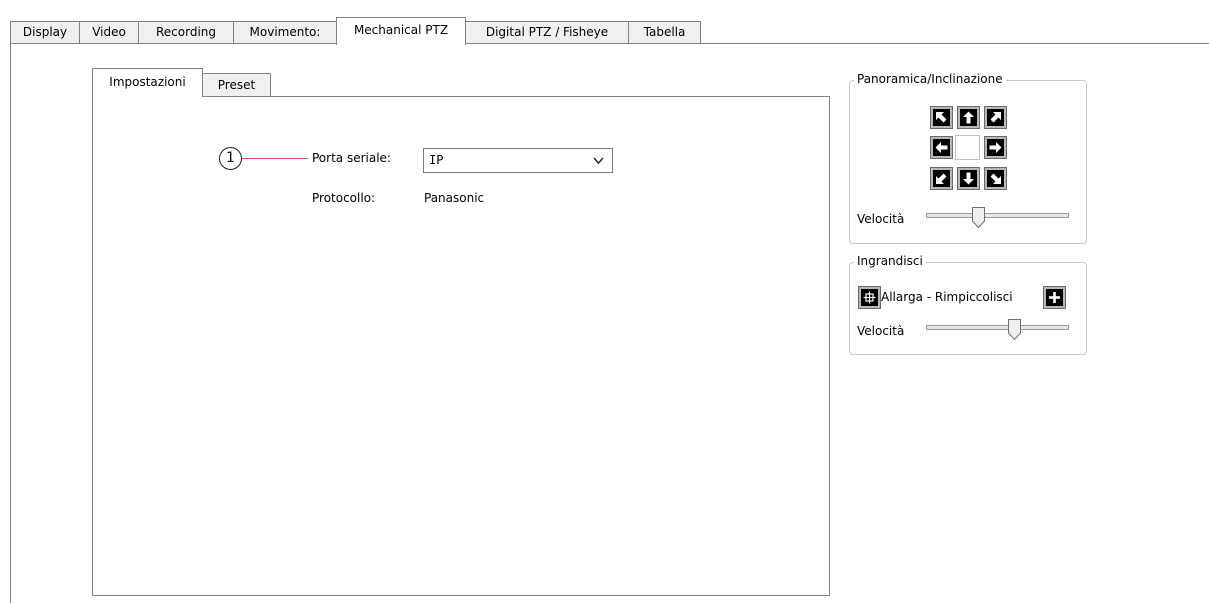 This screenshot has width=1209, height=603. What do you see at coordinates (997, 327) in the screenshot?
I see `zoom-speed-slider` at bounding box center [997, 327].